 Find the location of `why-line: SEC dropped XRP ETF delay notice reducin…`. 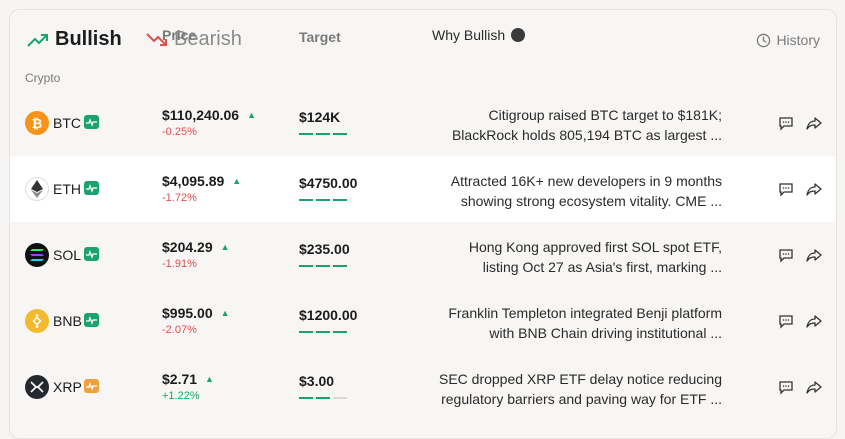

why-line: SEC dropped XRP ETF delay notice reducin… is located at coordinates (580, 379).